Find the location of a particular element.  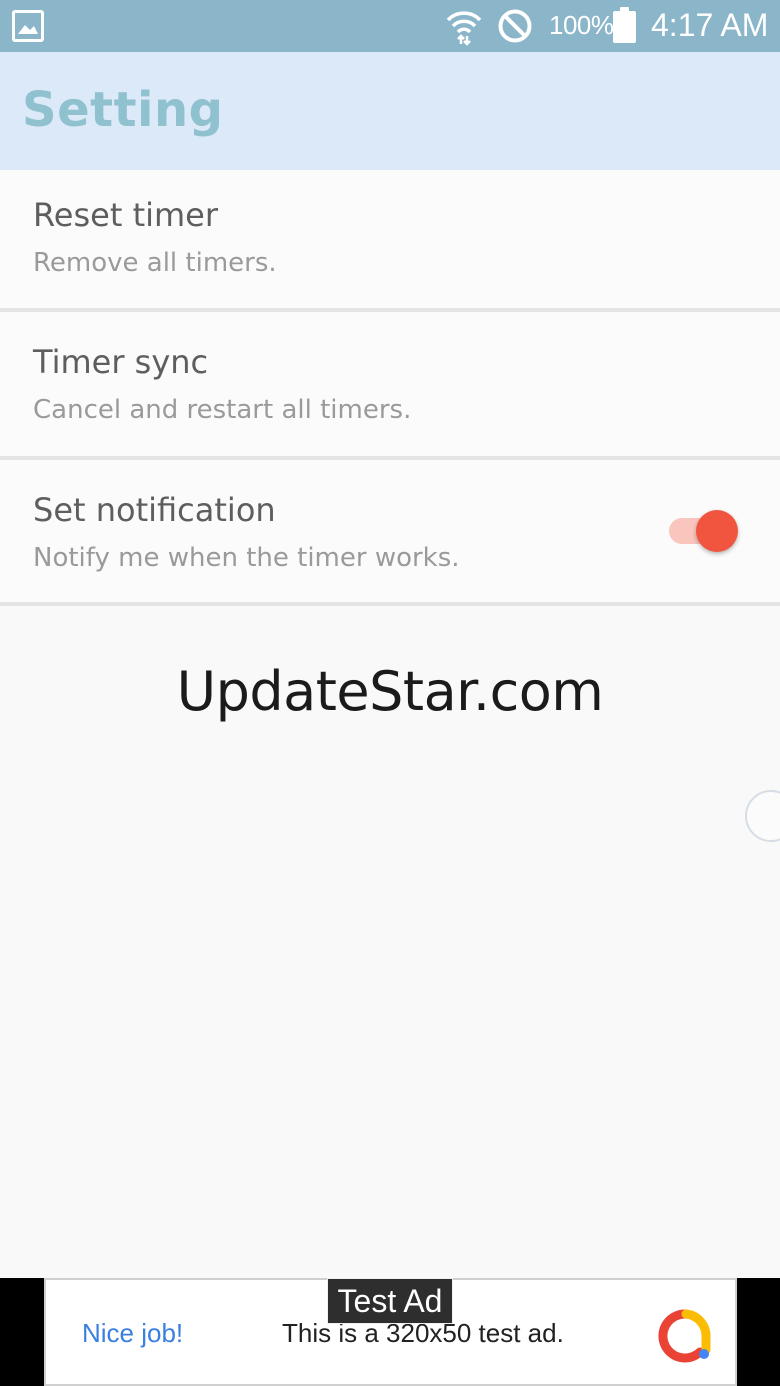

clock: 4:17 AM is located at coordinates (710, 25).